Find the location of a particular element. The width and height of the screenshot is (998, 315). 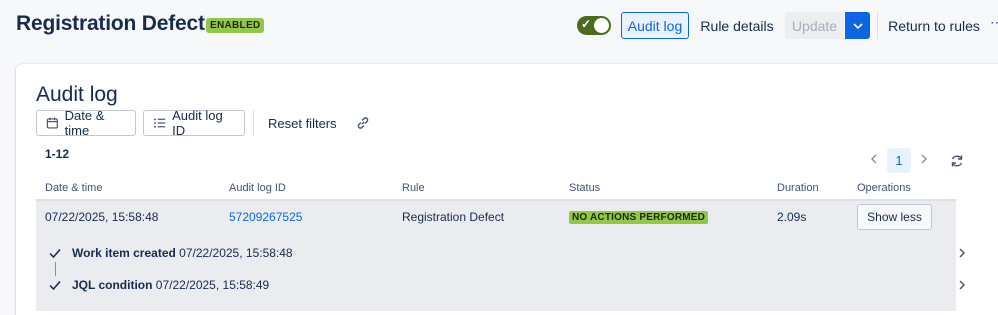

row-audit-log-id-link: 57209267525 is located at coordinates (265, 217).